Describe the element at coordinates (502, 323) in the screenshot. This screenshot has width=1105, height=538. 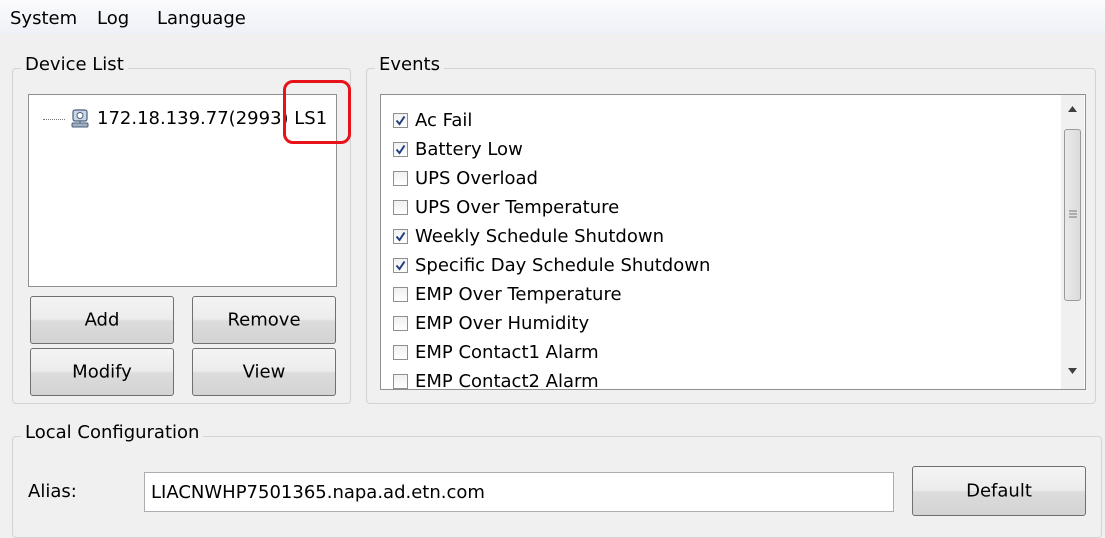
I see `event-label: EMP Over Humidity` at that location.